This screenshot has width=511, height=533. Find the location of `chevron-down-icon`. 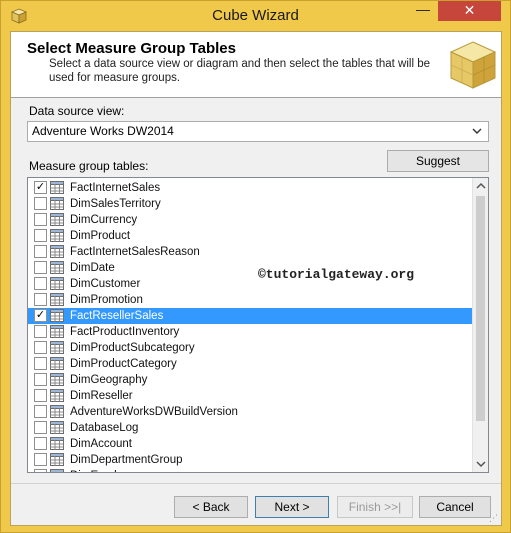

chevron-down-icon is located at coordinates (477, 134).